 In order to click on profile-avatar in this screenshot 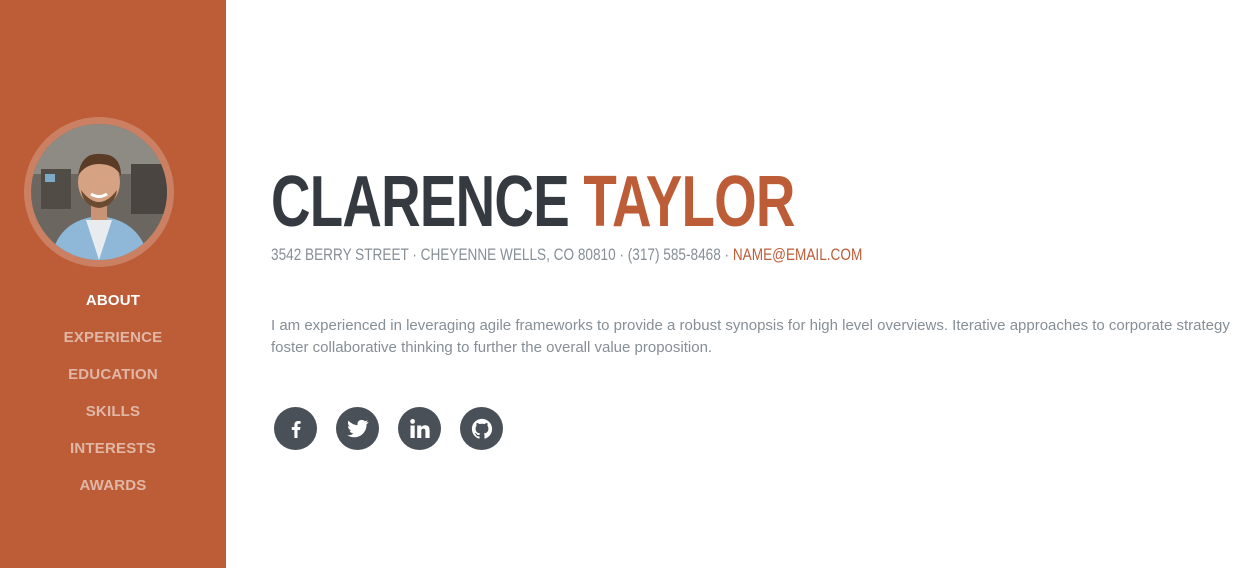, I will do `click(99, 192)`.